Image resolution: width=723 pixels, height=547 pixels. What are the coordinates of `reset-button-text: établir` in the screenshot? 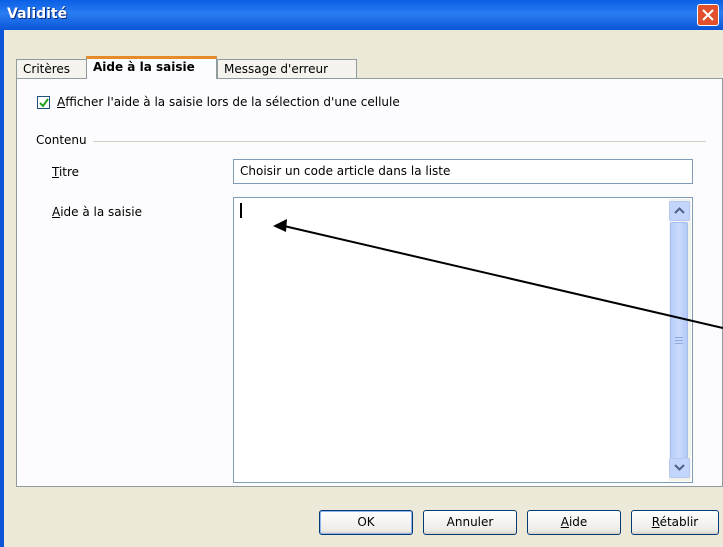 It's located at (679, 522).